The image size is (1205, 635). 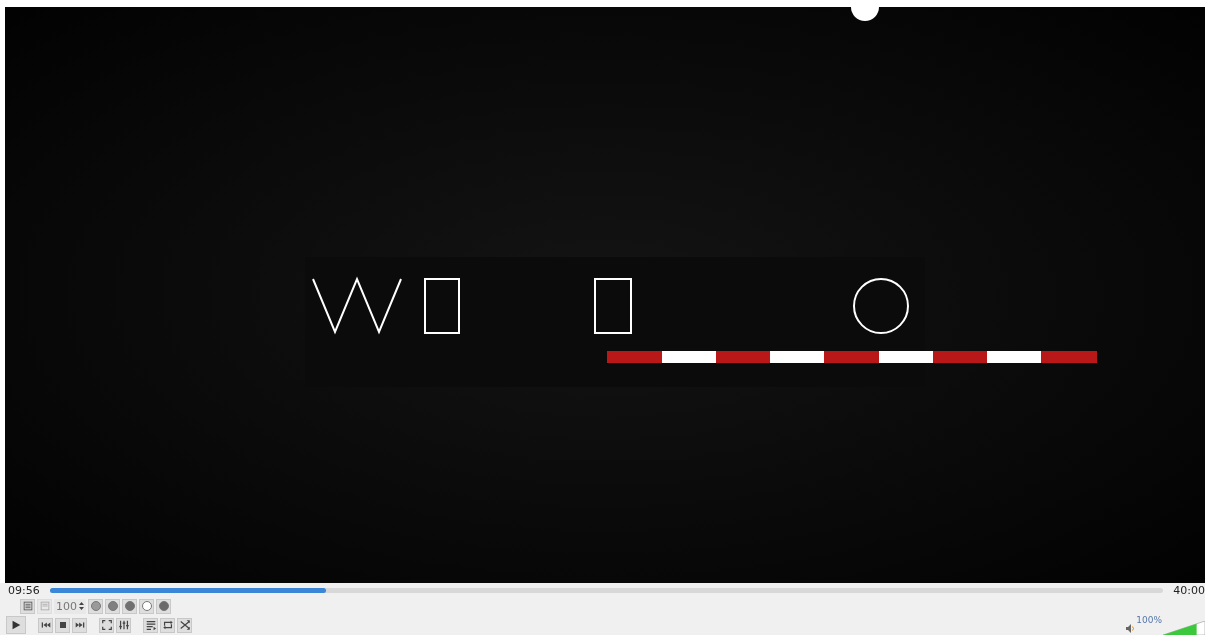 I want to click on next-button, so click(x=79, y=625).